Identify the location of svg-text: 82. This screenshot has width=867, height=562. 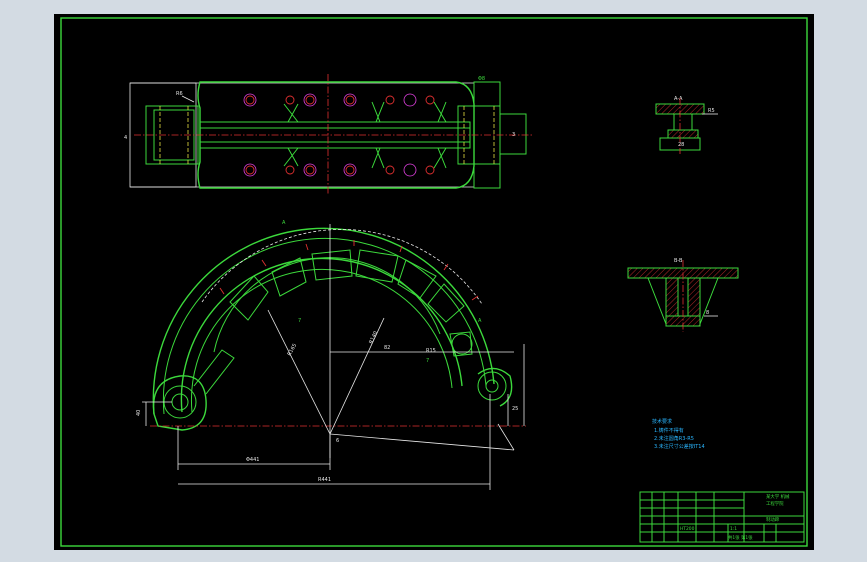
(387, 348).